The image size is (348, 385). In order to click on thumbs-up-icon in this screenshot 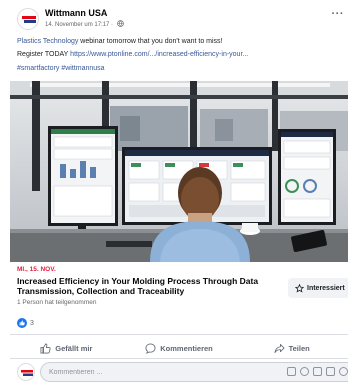, I will do `click(45, 348)`.